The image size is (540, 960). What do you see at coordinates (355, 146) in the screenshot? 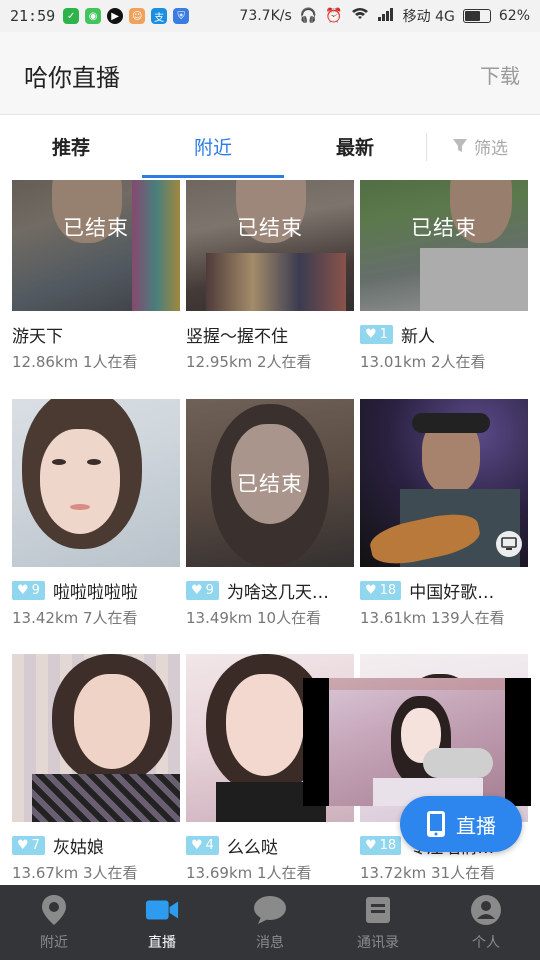
I see `tab-latest: 最新` at bounding box center [355, 146].